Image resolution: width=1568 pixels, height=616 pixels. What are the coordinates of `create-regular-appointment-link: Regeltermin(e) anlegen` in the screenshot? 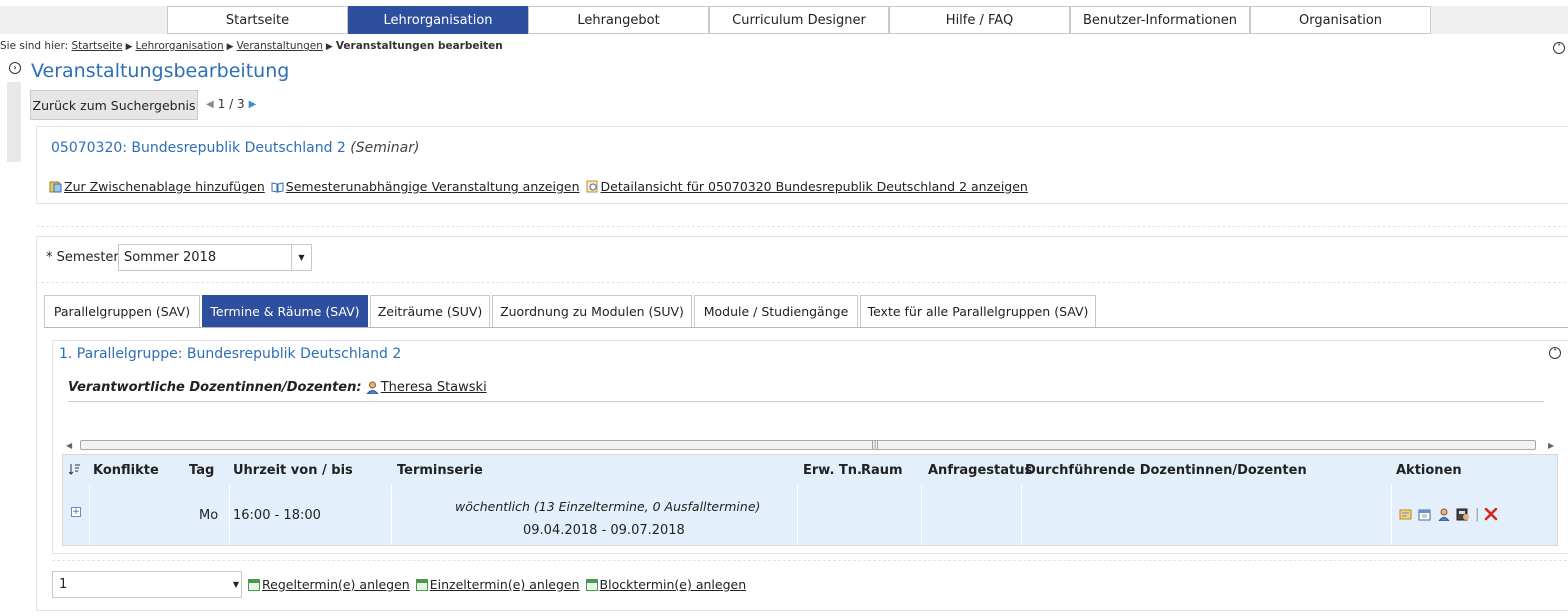 It's located at (336, 584).